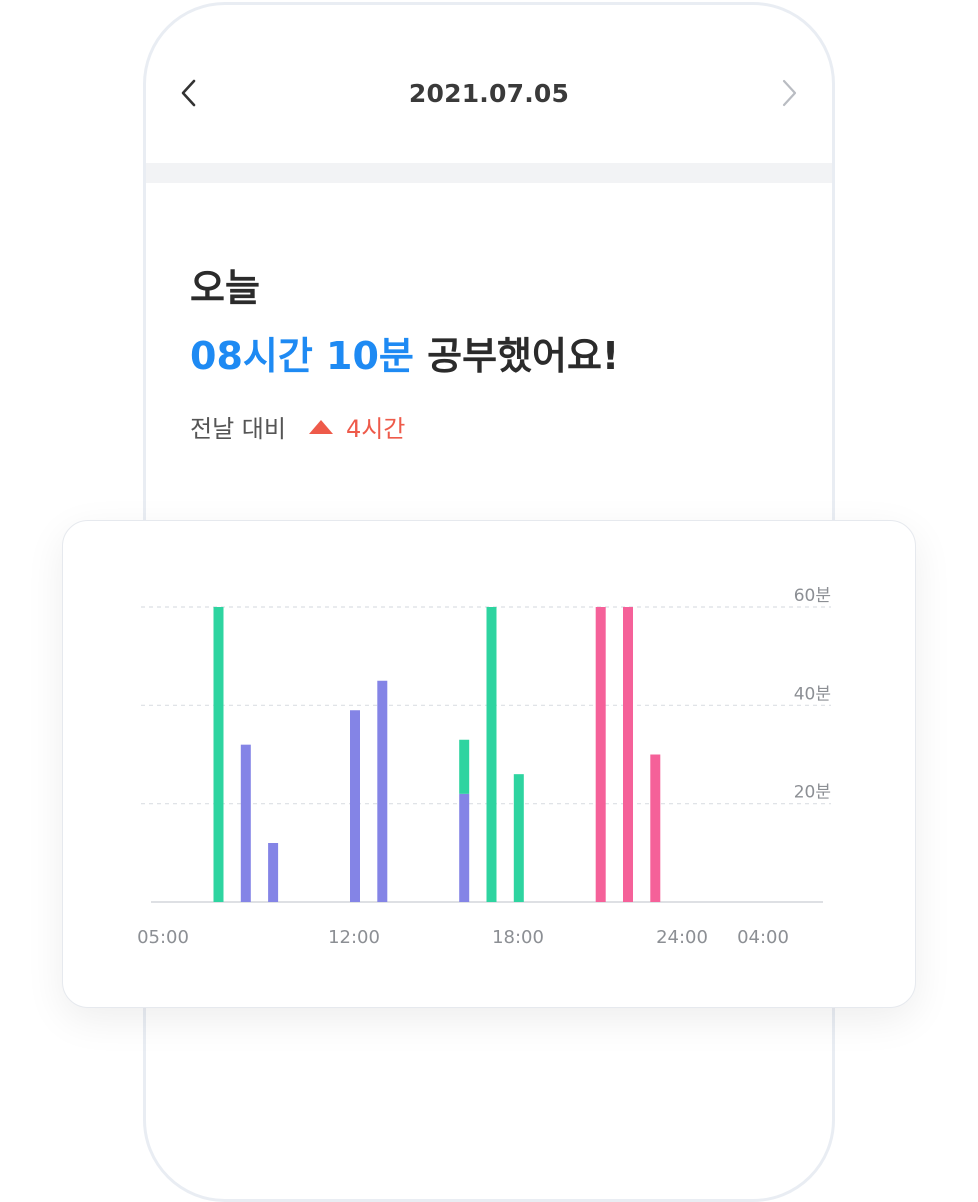 Image resolution: width=978 pixels, height=1202 pixels. Describe the element at coordinates (789, 93) in the screenshot. I see `chevron-right-icon` at that location.